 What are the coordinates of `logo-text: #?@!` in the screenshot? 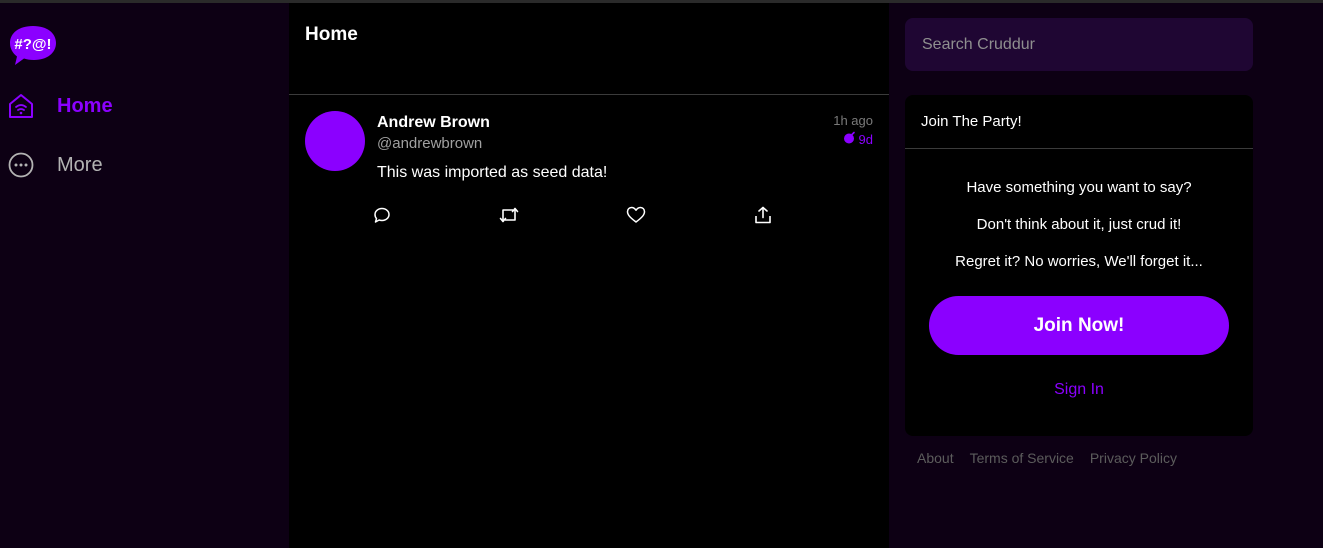 It's located at (32, 44).